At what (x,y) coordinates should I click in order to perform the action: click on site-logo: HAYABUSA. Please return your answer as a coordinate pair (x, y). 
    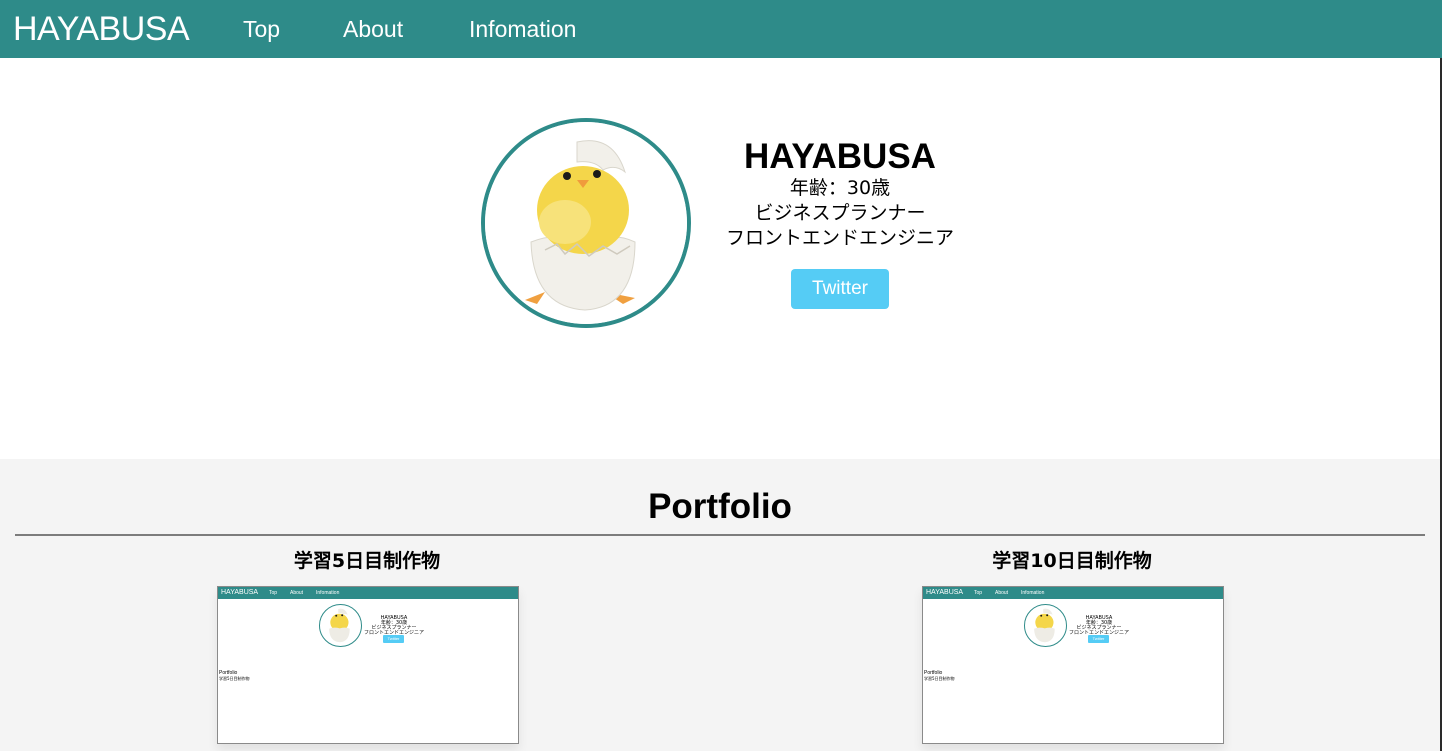
    Looking at the image, I should click on (101, 29).